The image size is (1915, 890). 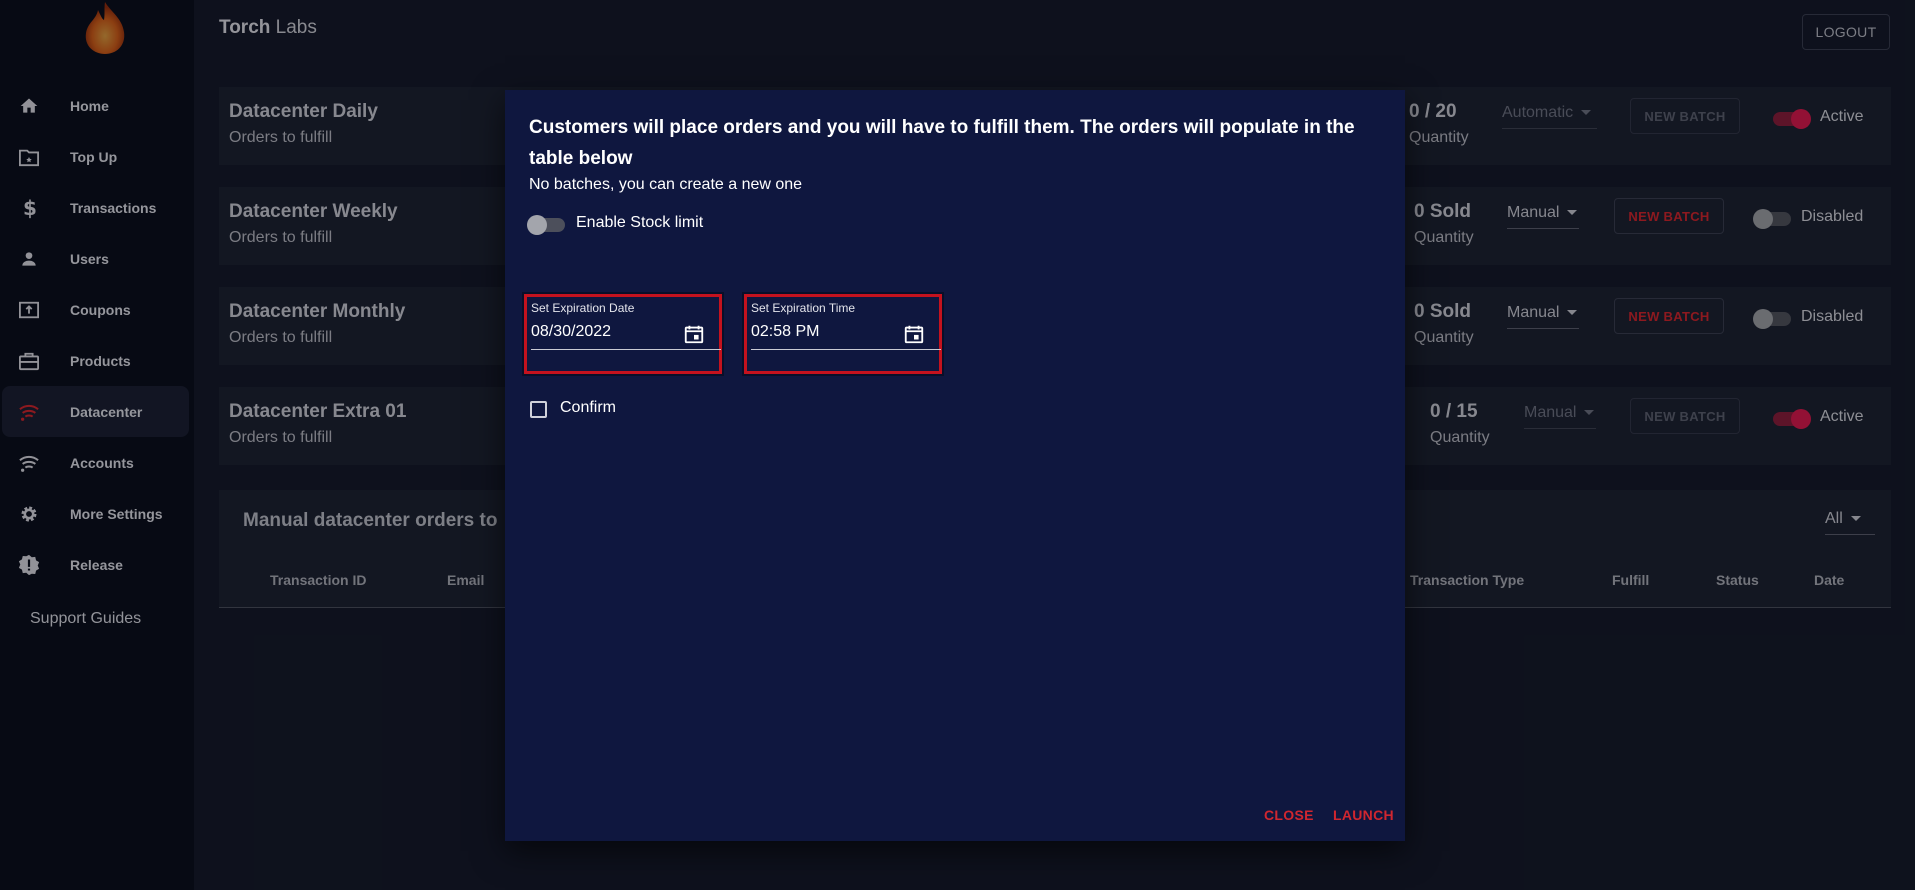 I want to click on launch-button: LAUNCH, so click(x=1363, y=815).